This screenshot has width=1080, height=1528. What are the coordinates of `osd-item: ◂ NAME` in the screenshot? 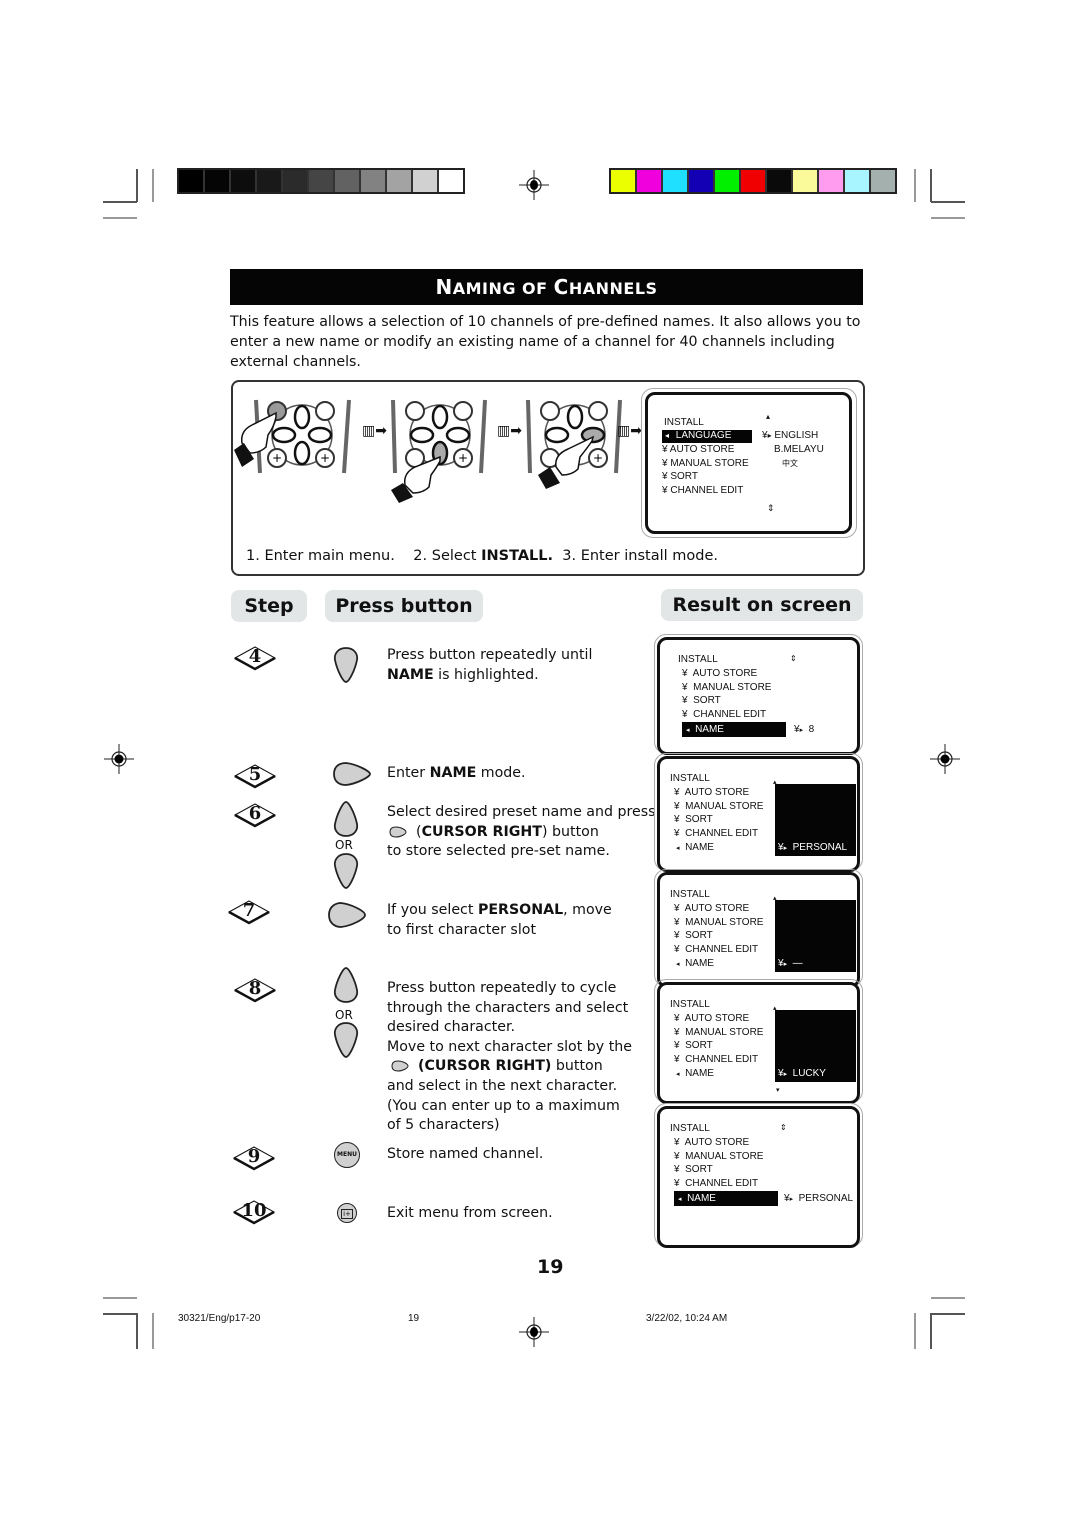 It's located at (695, 847).